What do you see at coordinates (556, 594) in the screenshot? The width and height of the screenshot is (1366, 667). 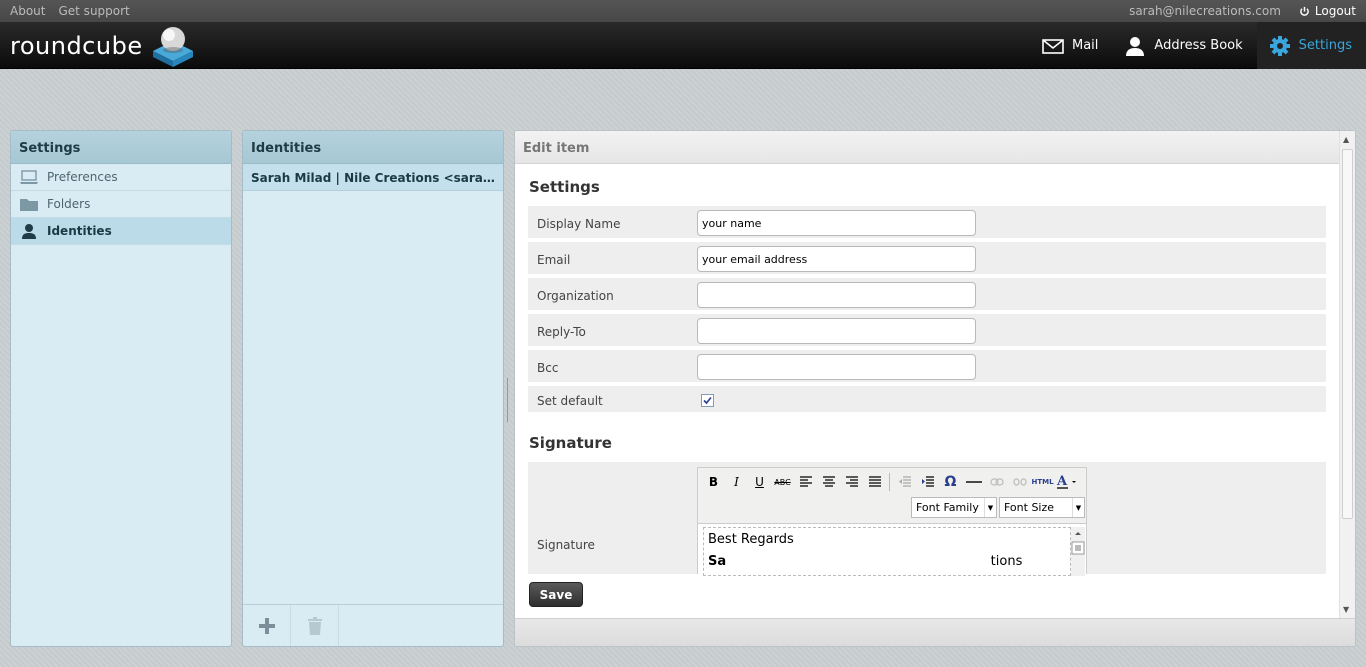 I see `save-button: Save` at bounding box center [556, 594].